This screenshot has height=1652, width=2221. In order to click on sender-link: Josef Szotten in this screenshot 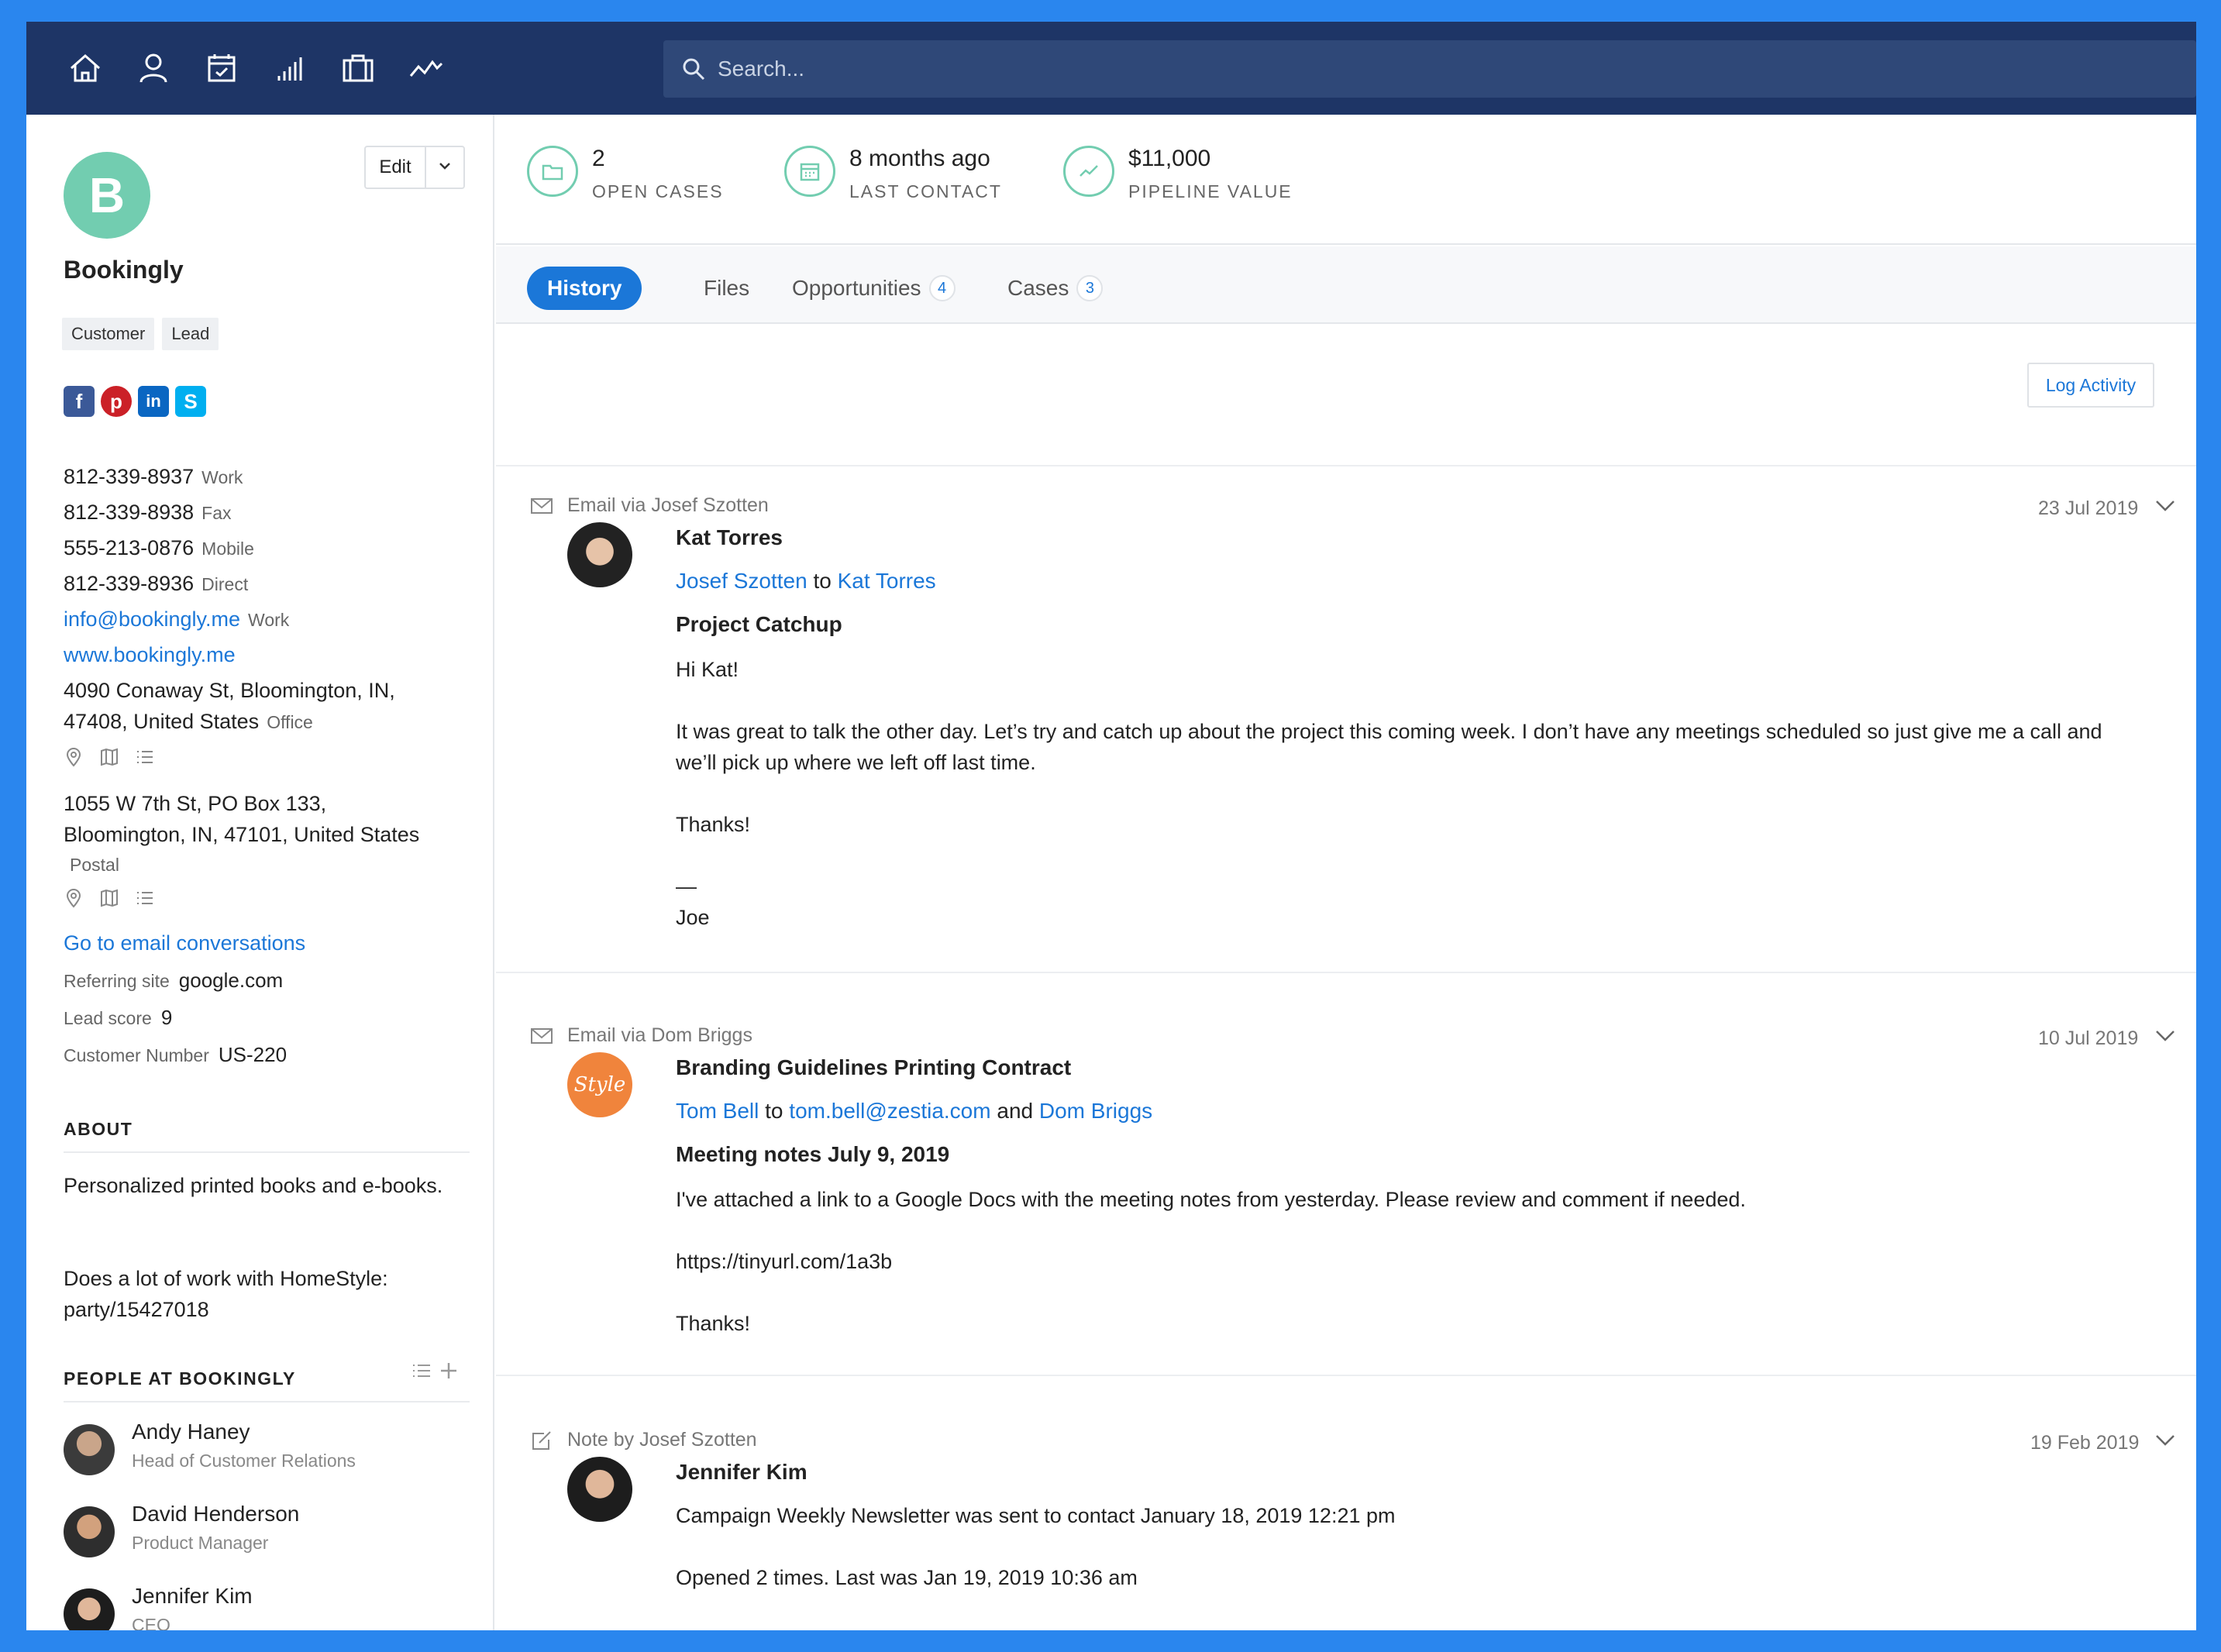, I will do `click(741, 581)`.